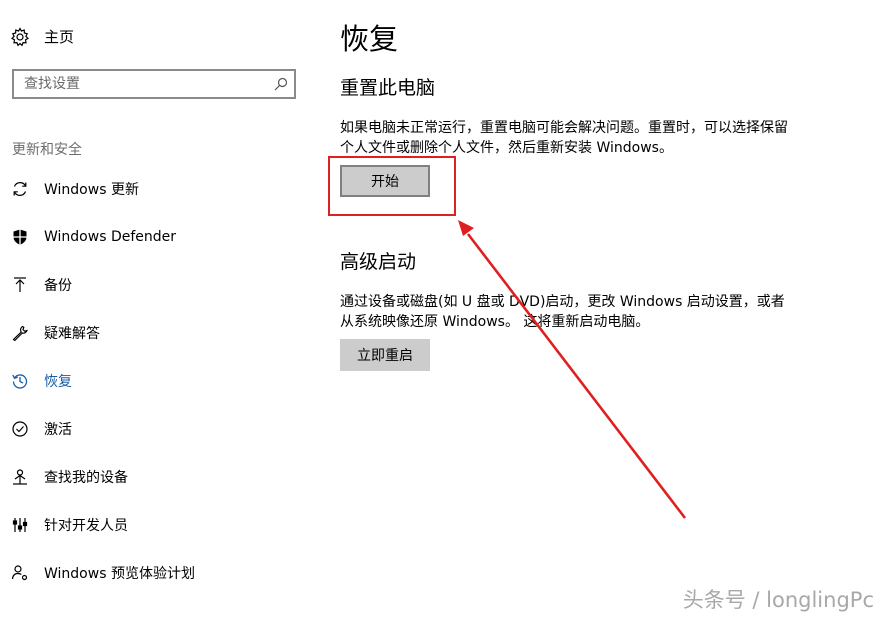 Image resolution: width=888 pixels, height=620 pixels. I want to click on person-locate-icon, so click(20, 477).